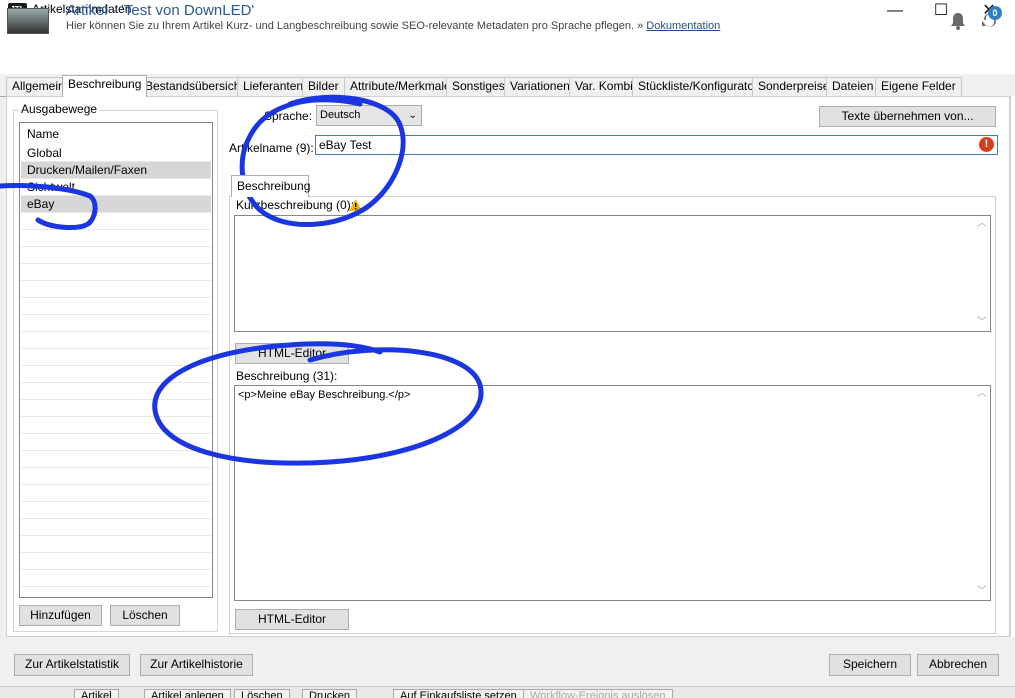 This screenshot has height=698, width=1015. I want to click on toolbar-loeschen: Löschen, so click(262, 693).